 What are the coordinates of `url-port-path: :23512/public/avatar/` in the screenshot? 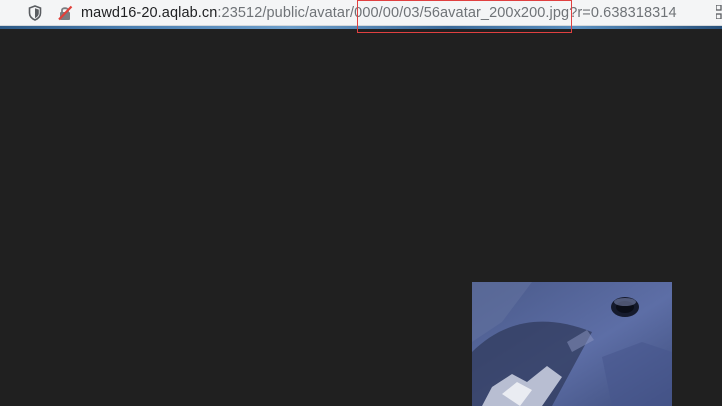 It's located at (286, 13).